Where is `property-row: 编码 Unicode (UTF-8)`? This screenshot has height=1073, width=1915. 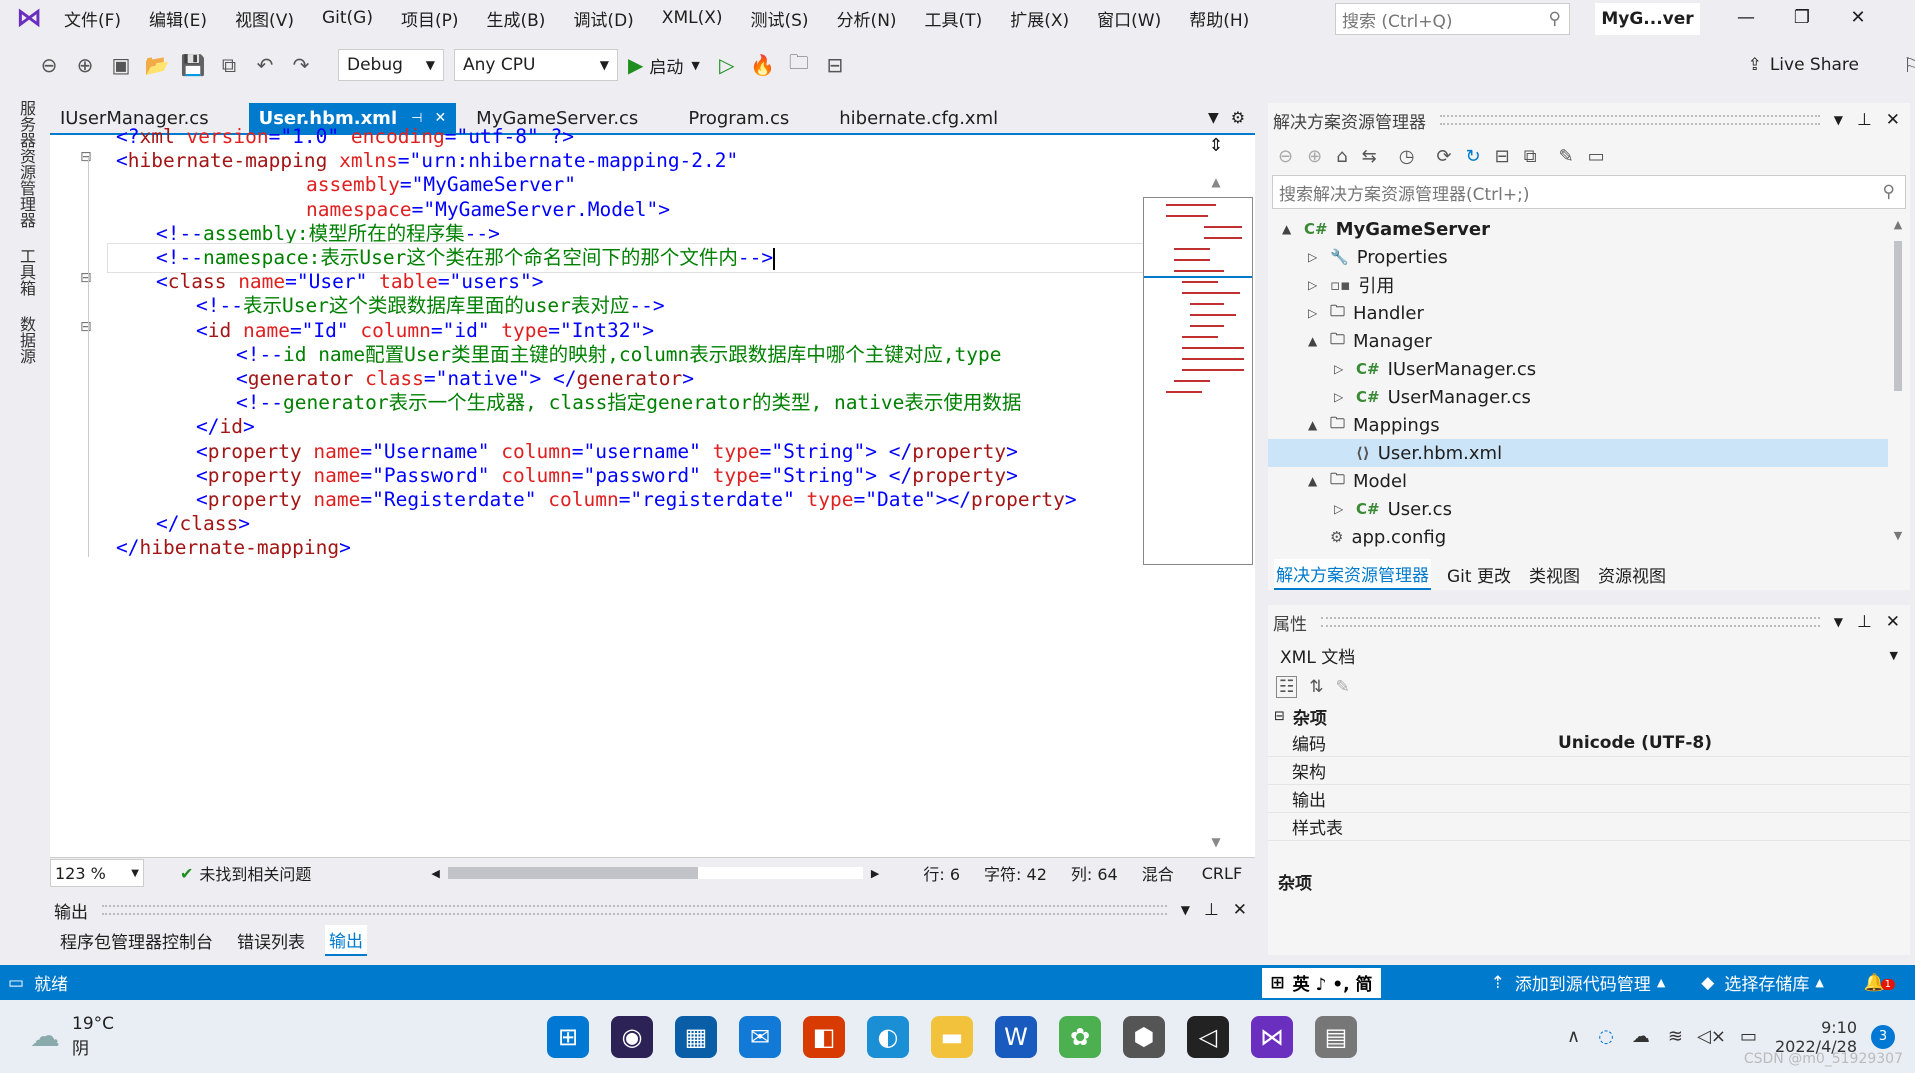
property-row: 编码 Unicode (UTF-8) is located at coordinates (1589, 743).